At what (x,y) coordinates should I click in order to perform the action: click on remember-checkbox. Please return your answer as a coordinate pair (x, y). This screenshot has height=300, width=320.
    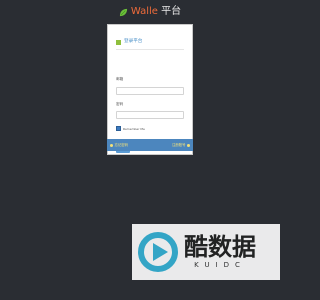
    Looking at the image, I should click on (118, 128).